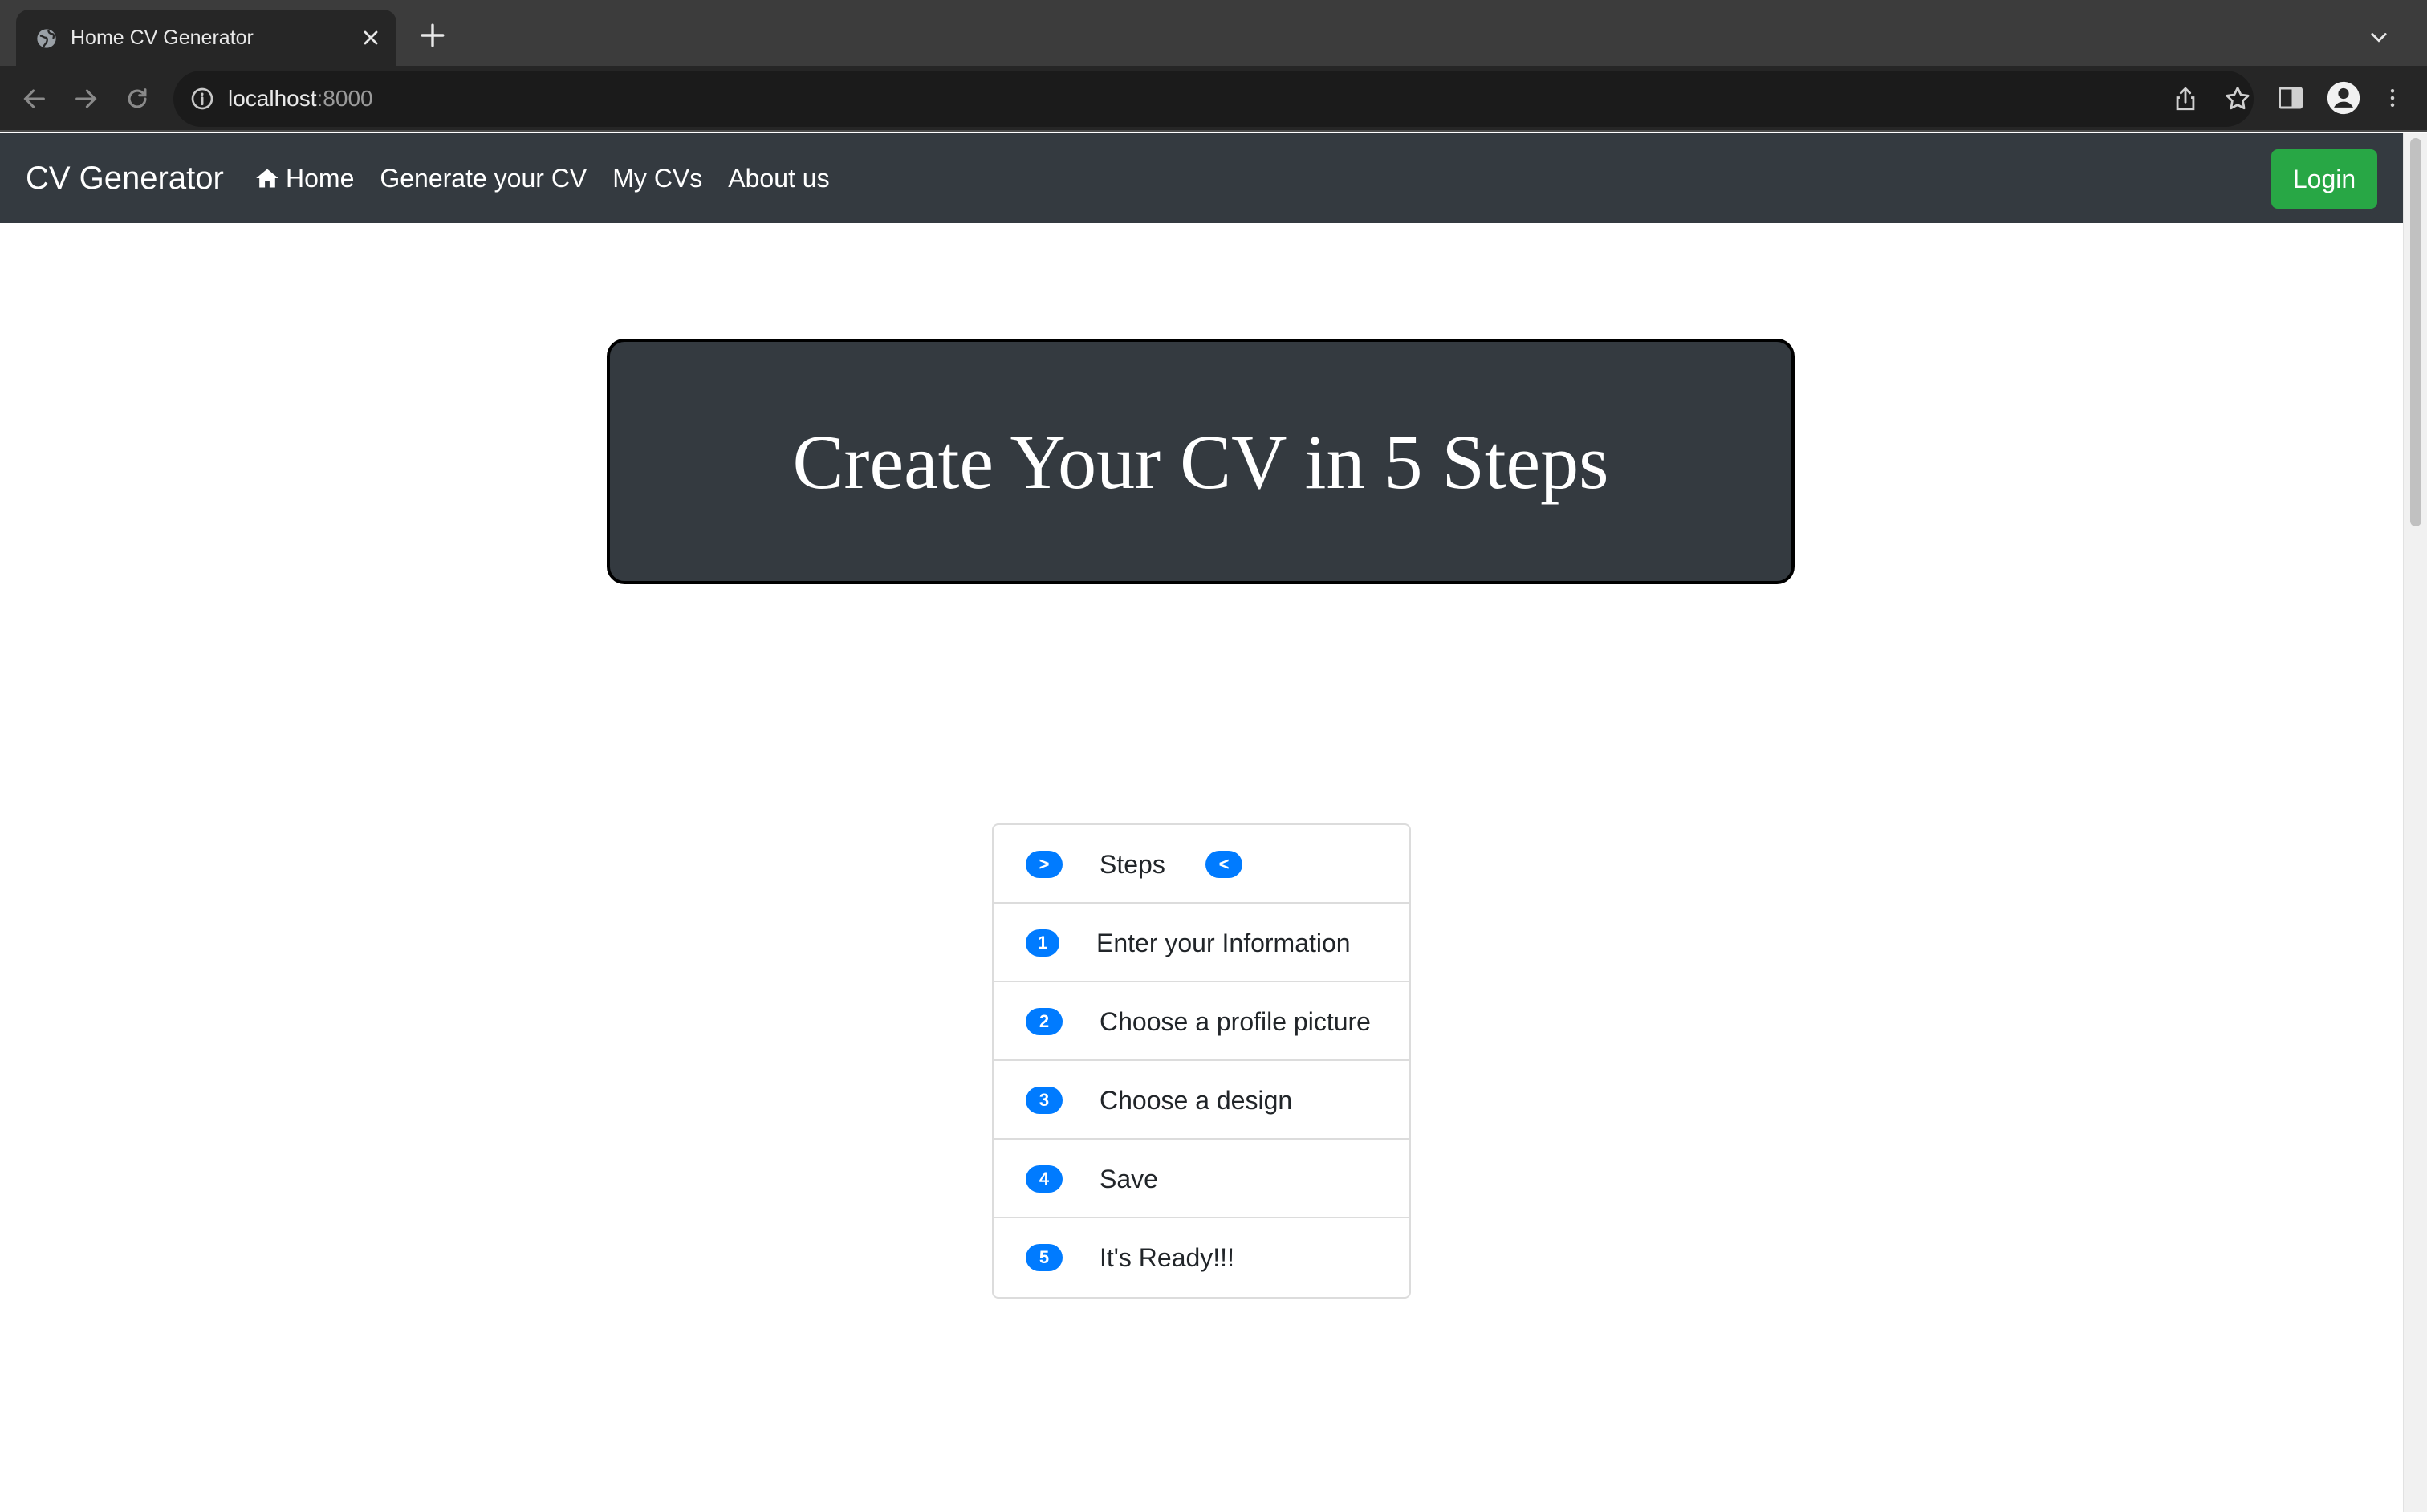 This screenshot has height=1512, width=2427. I want to click on browser-tab: Home CV Generator, so click(206, 38).